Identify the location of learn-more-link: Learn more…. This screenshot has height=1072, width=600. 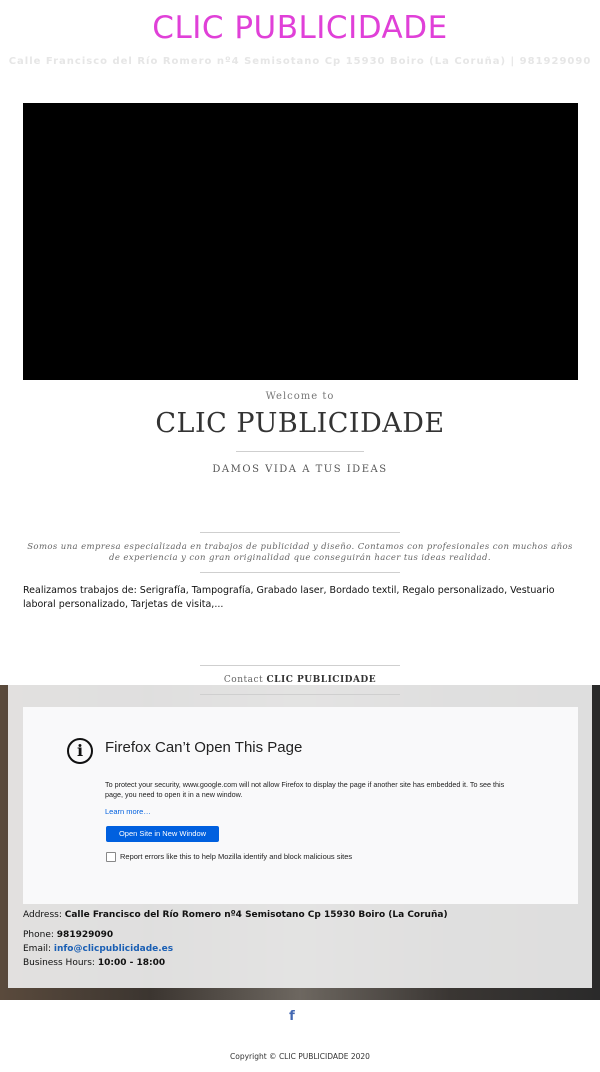
(128, 811).